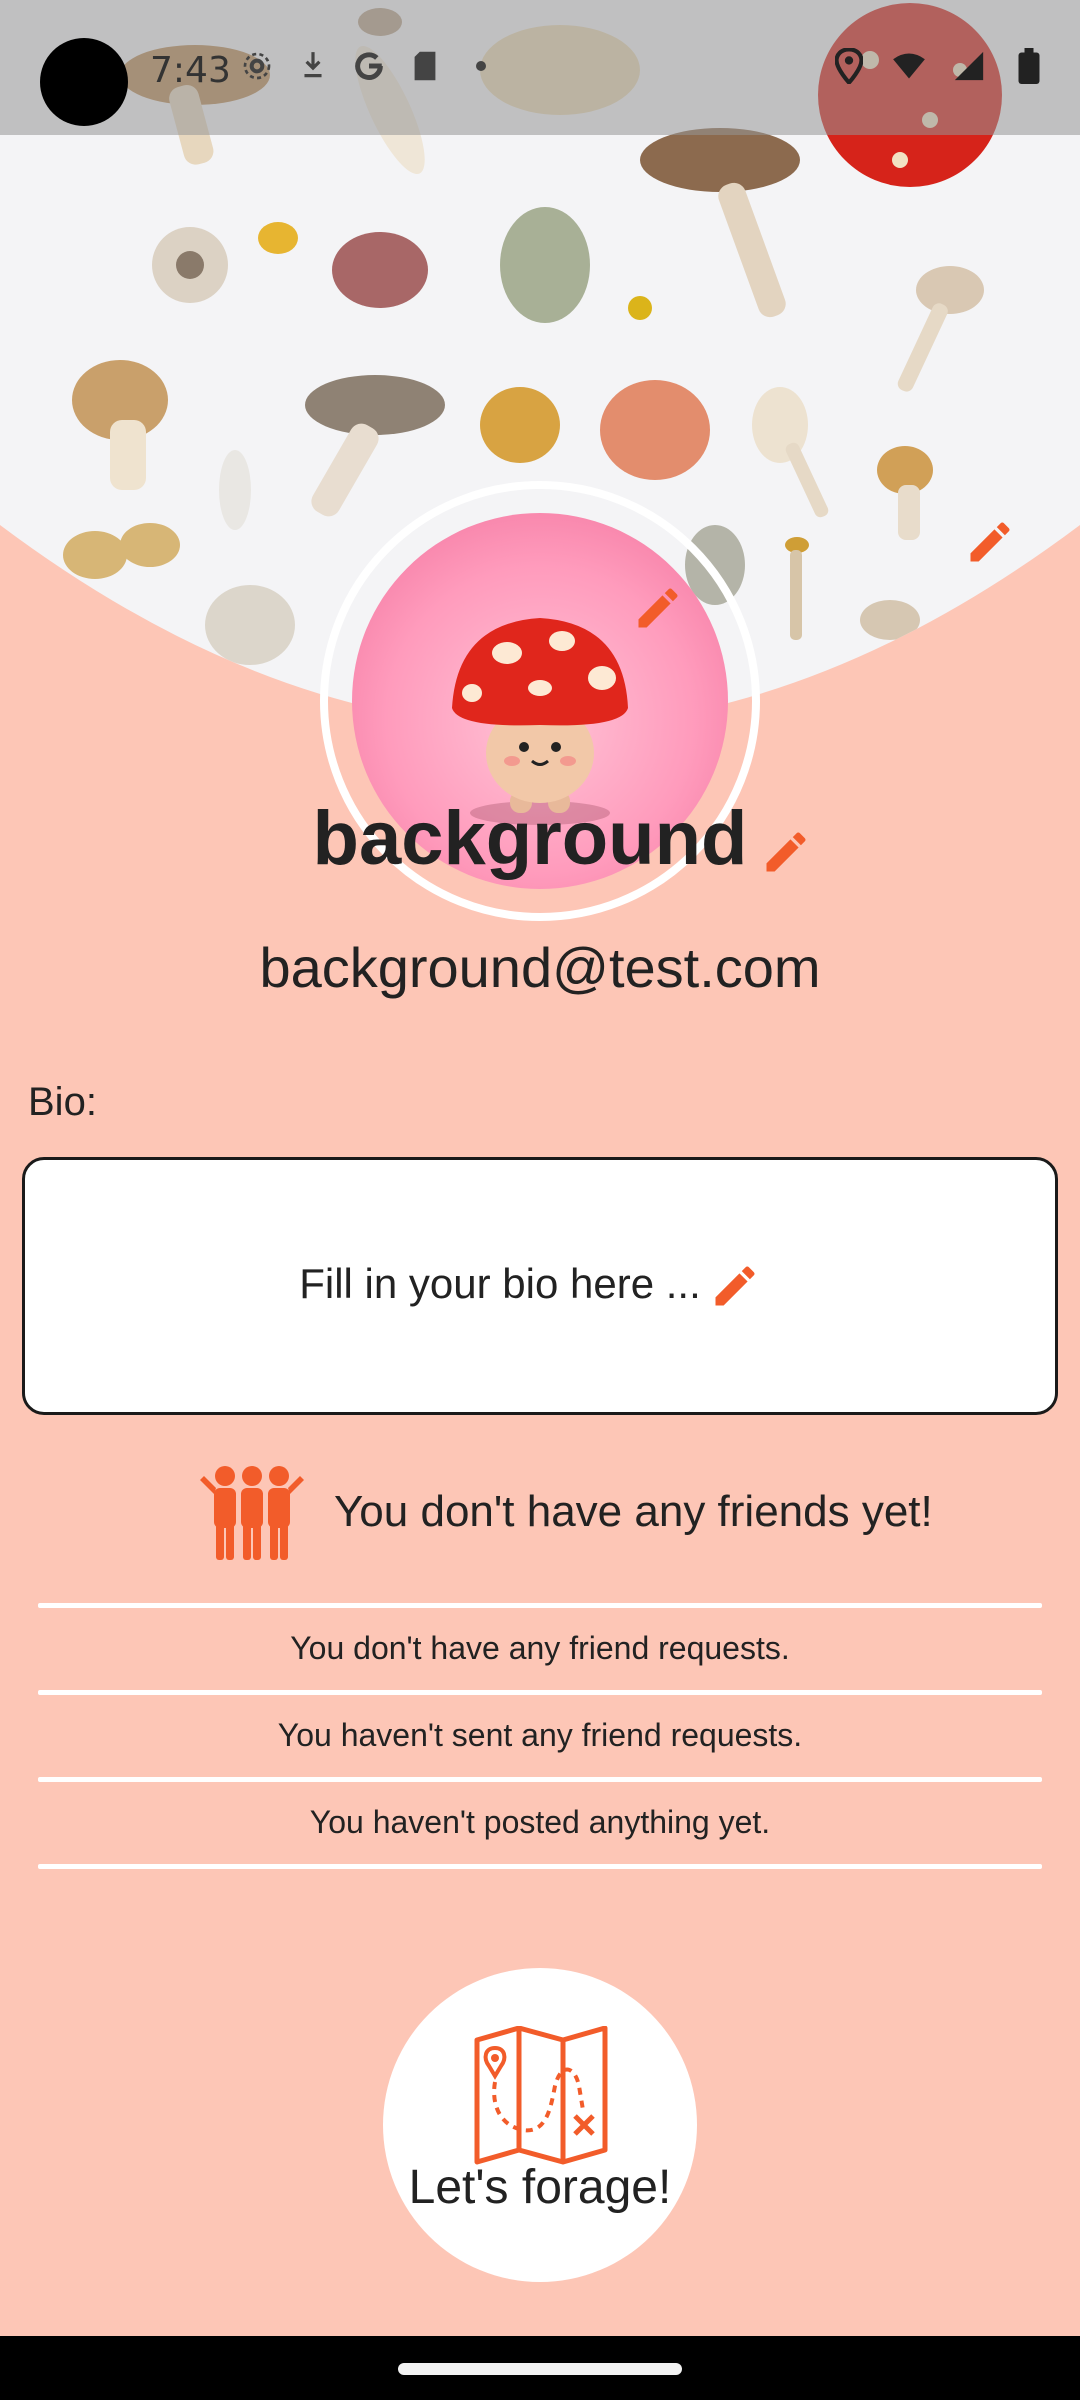 This screenshot has width=1080, height=2400. Describe the element at coordinates (257, 66) in the screenshot. I see `settings-icon` at that location.